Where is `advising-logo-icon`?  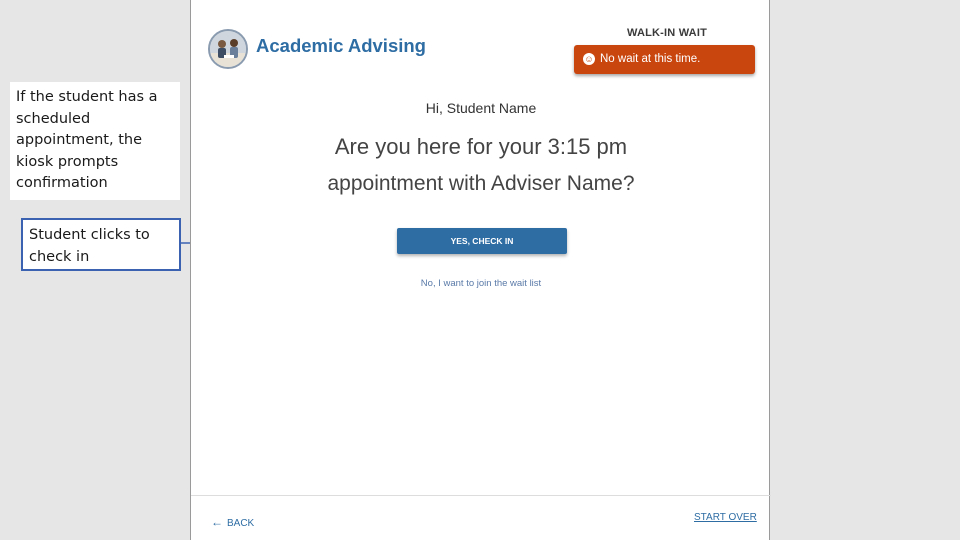
advising-logo-icon is located at coordinates (228, 49).